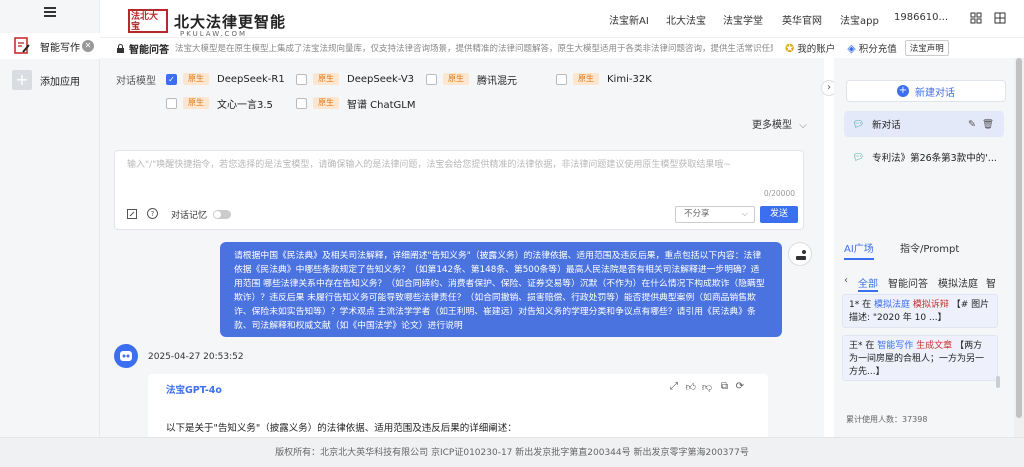 The width and height of the screenshot is (1024, 467). Describe the element at coordinates (604, 79) in the screenshot. I see `model-option-kimi: 原生 Kimi-32K` at that location.